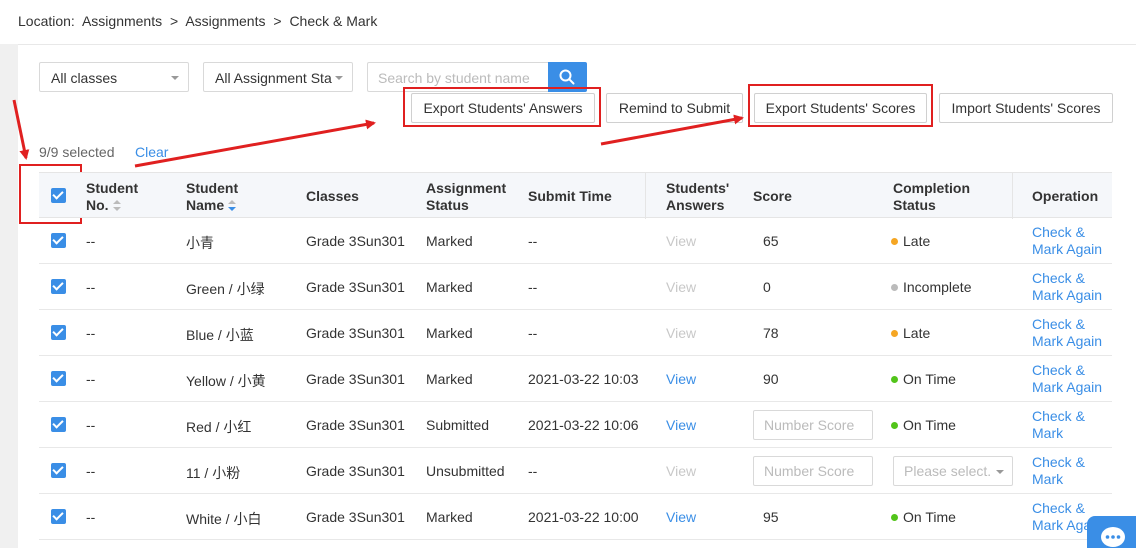 This screenshot has width=1136, height=548. Describe the element at coordinates (58, 195) in the screenshot. I see `select-all-checkbox` at that location.